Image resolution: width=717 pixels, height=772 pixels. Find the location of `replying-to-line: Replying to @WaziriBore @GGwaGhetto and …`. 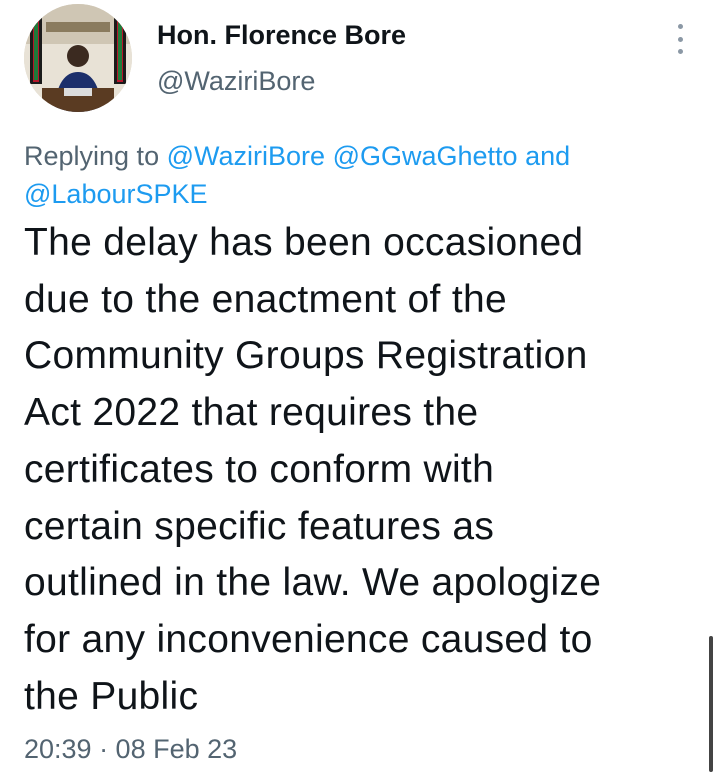

replying-to-line: Replying to @WaziriBore @GGwaGhetto and … is located at coordinates (349, 175).